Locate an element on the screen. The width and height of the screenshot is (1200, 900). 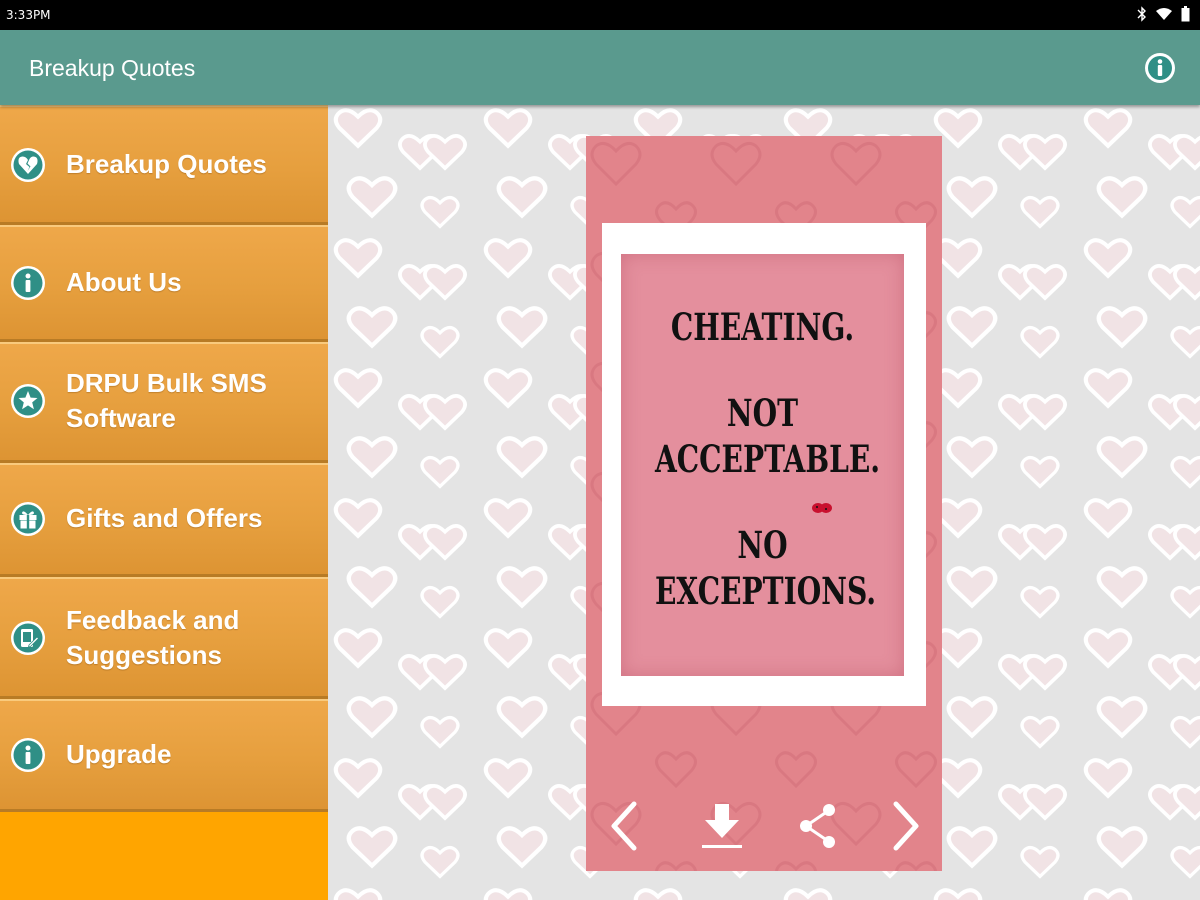
share-icon is located at coordinates (817, 826).